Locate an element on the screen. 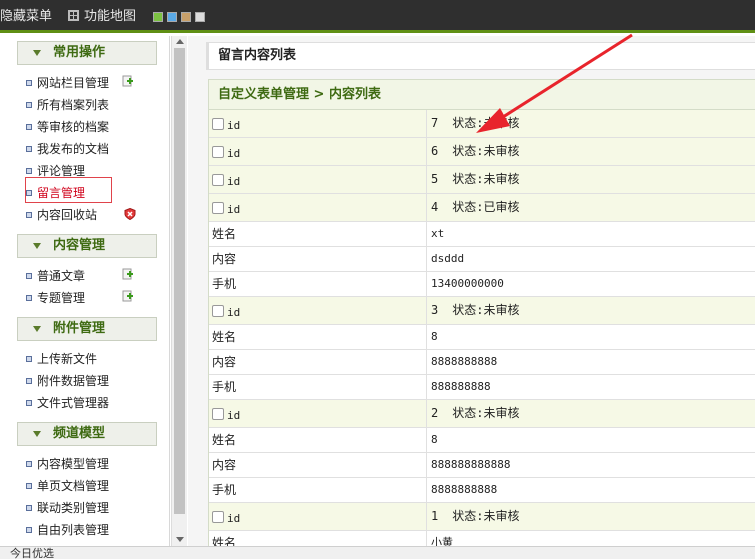 The height and width of the screenshot is (559, 755). id-status-cell: 2 状态:未审核 is located at coordinates (475, 413).